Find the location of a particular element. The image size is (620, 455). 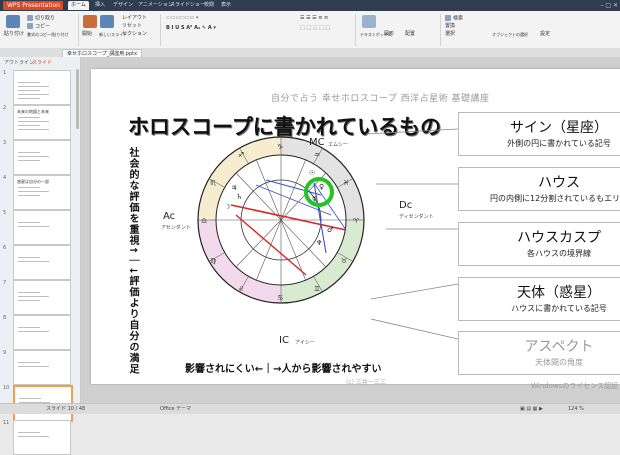

textbox-icon is located at coordinates (369, 21).